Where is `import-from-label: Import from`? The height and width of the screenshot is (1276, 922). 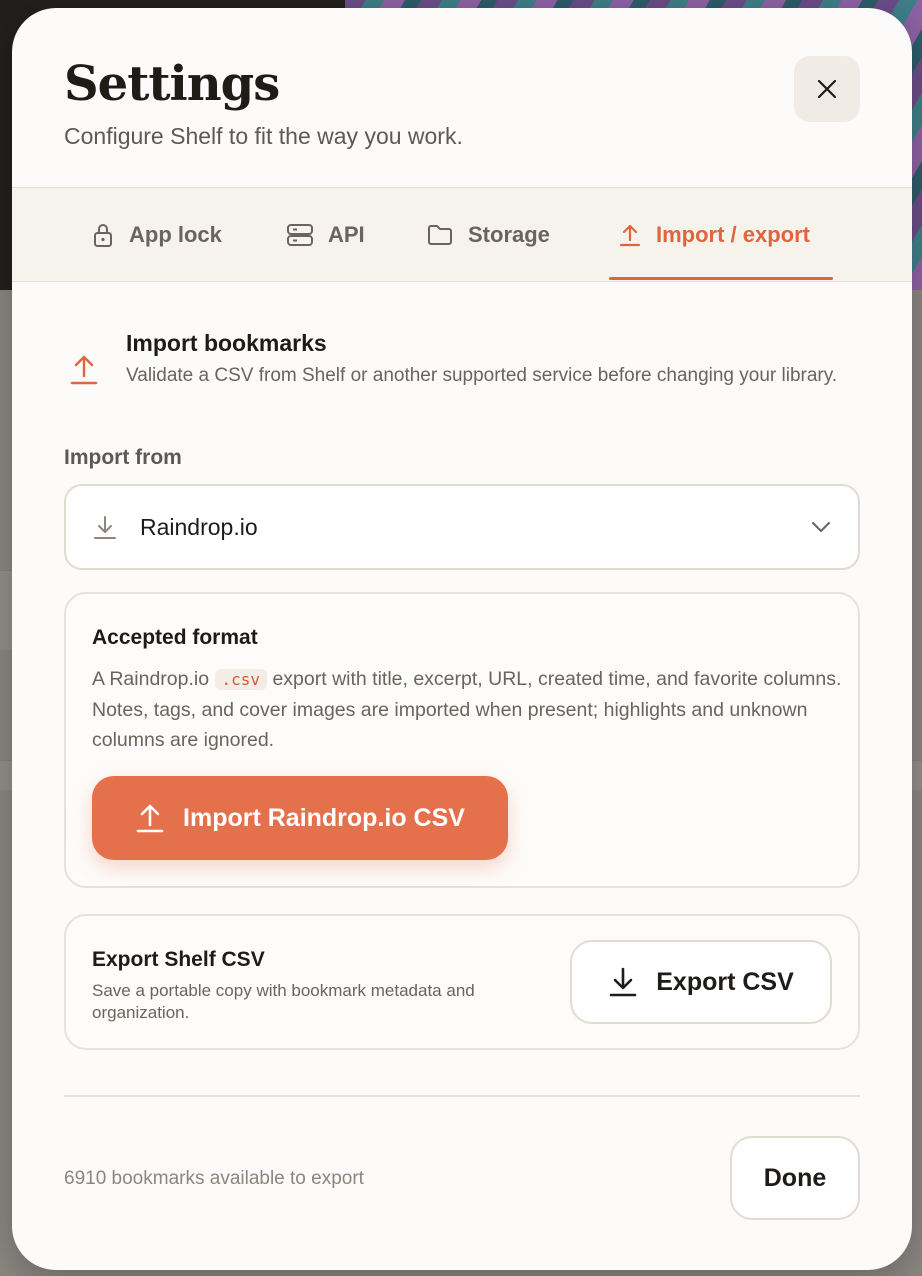 import-from-label: Import from is located at coordinates (123, 457).